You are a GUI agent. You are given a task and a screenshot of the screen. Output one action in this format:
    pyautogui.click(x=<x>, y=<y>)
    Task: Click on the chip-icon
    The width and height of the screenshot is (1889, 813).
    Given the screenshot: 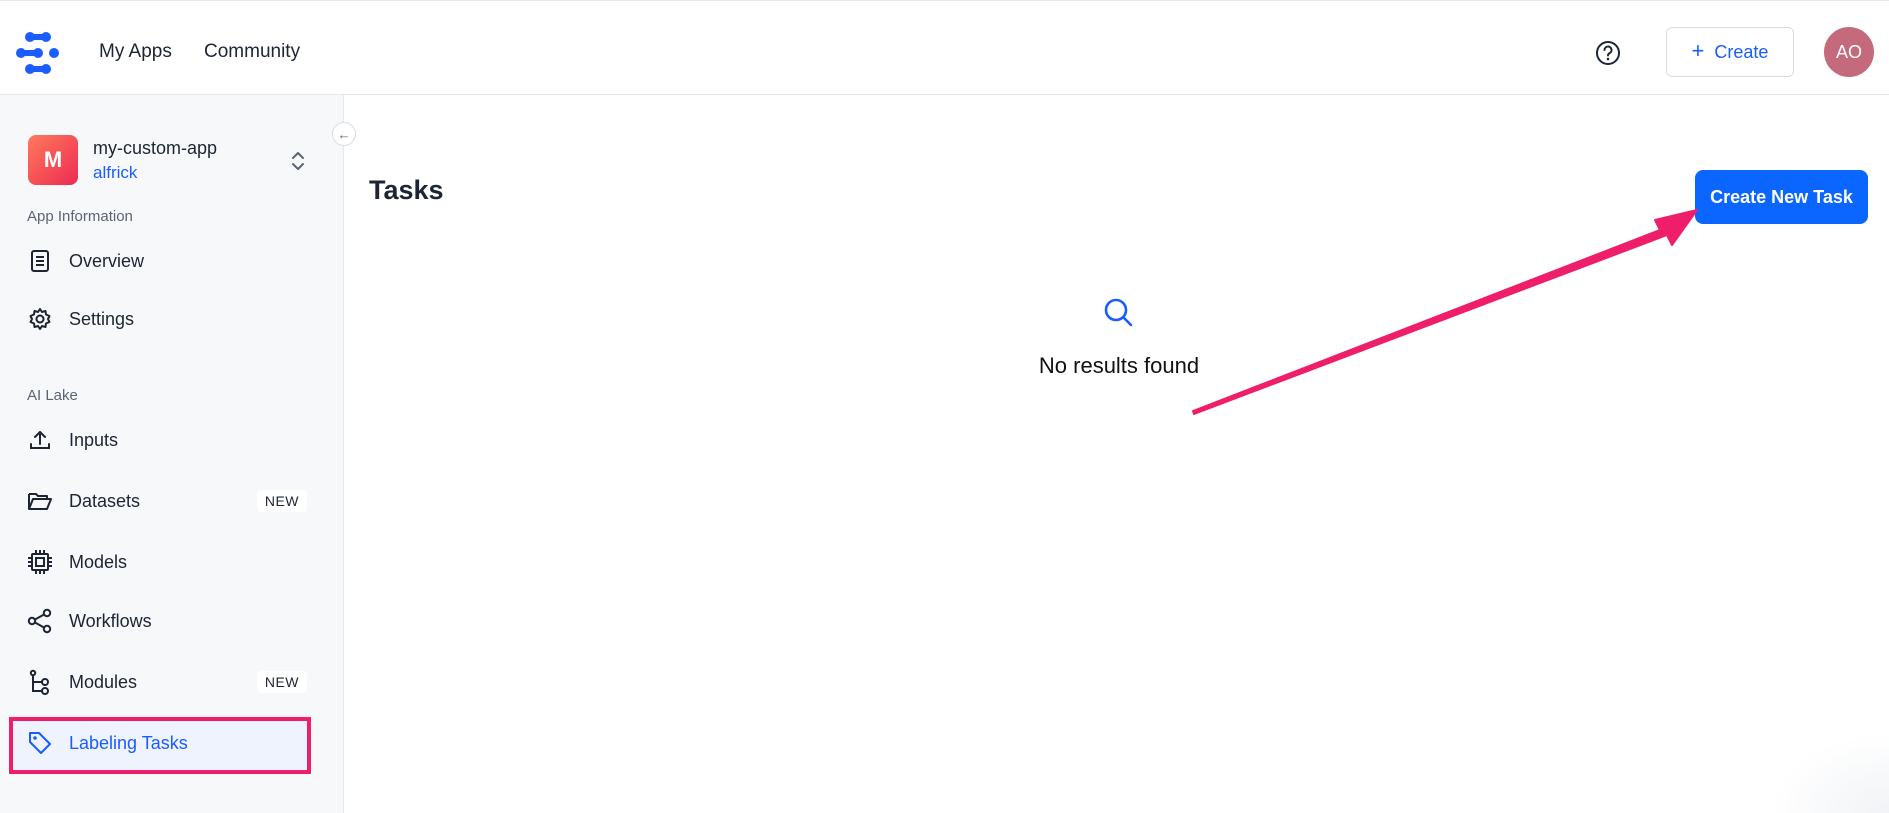 What is the action you would take?
    pyautogui.click(x=40, y=562)
    